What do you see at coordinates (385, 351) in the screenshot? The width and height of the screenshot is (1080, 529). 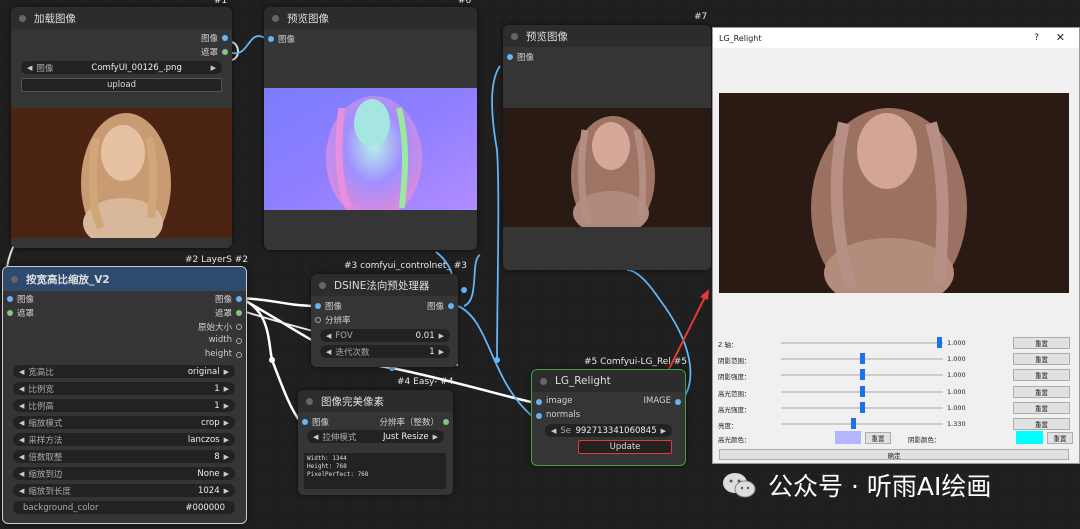 I see `iterations-widget: ◀ 迭代次数 1 ▶` at bounding box center [385, 351].